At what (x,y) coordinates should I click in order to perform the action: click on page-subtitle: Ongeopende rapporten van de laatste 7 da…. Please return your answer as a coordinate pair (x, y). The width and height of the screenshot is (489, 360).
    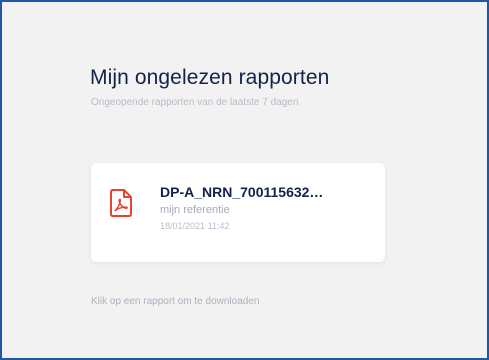
    Looking at the image, I should click on (195, 102).